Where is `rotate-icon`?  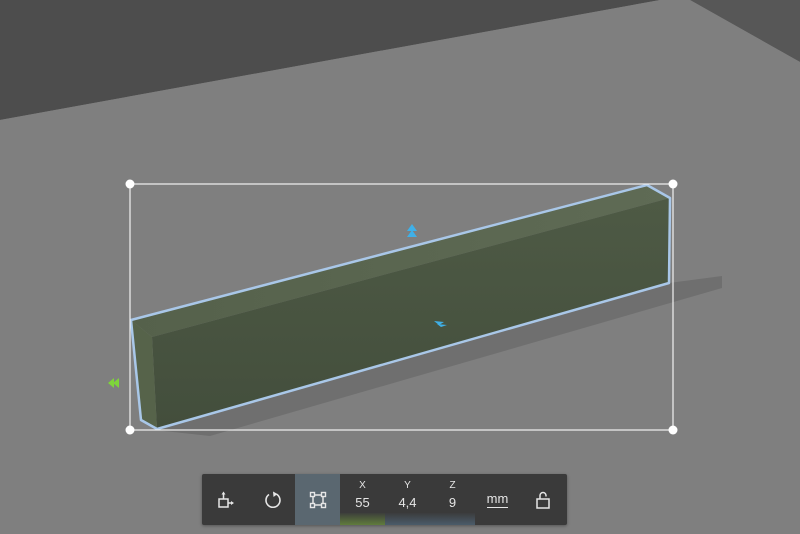 rotate-icon is located at coordinates (272, 499).